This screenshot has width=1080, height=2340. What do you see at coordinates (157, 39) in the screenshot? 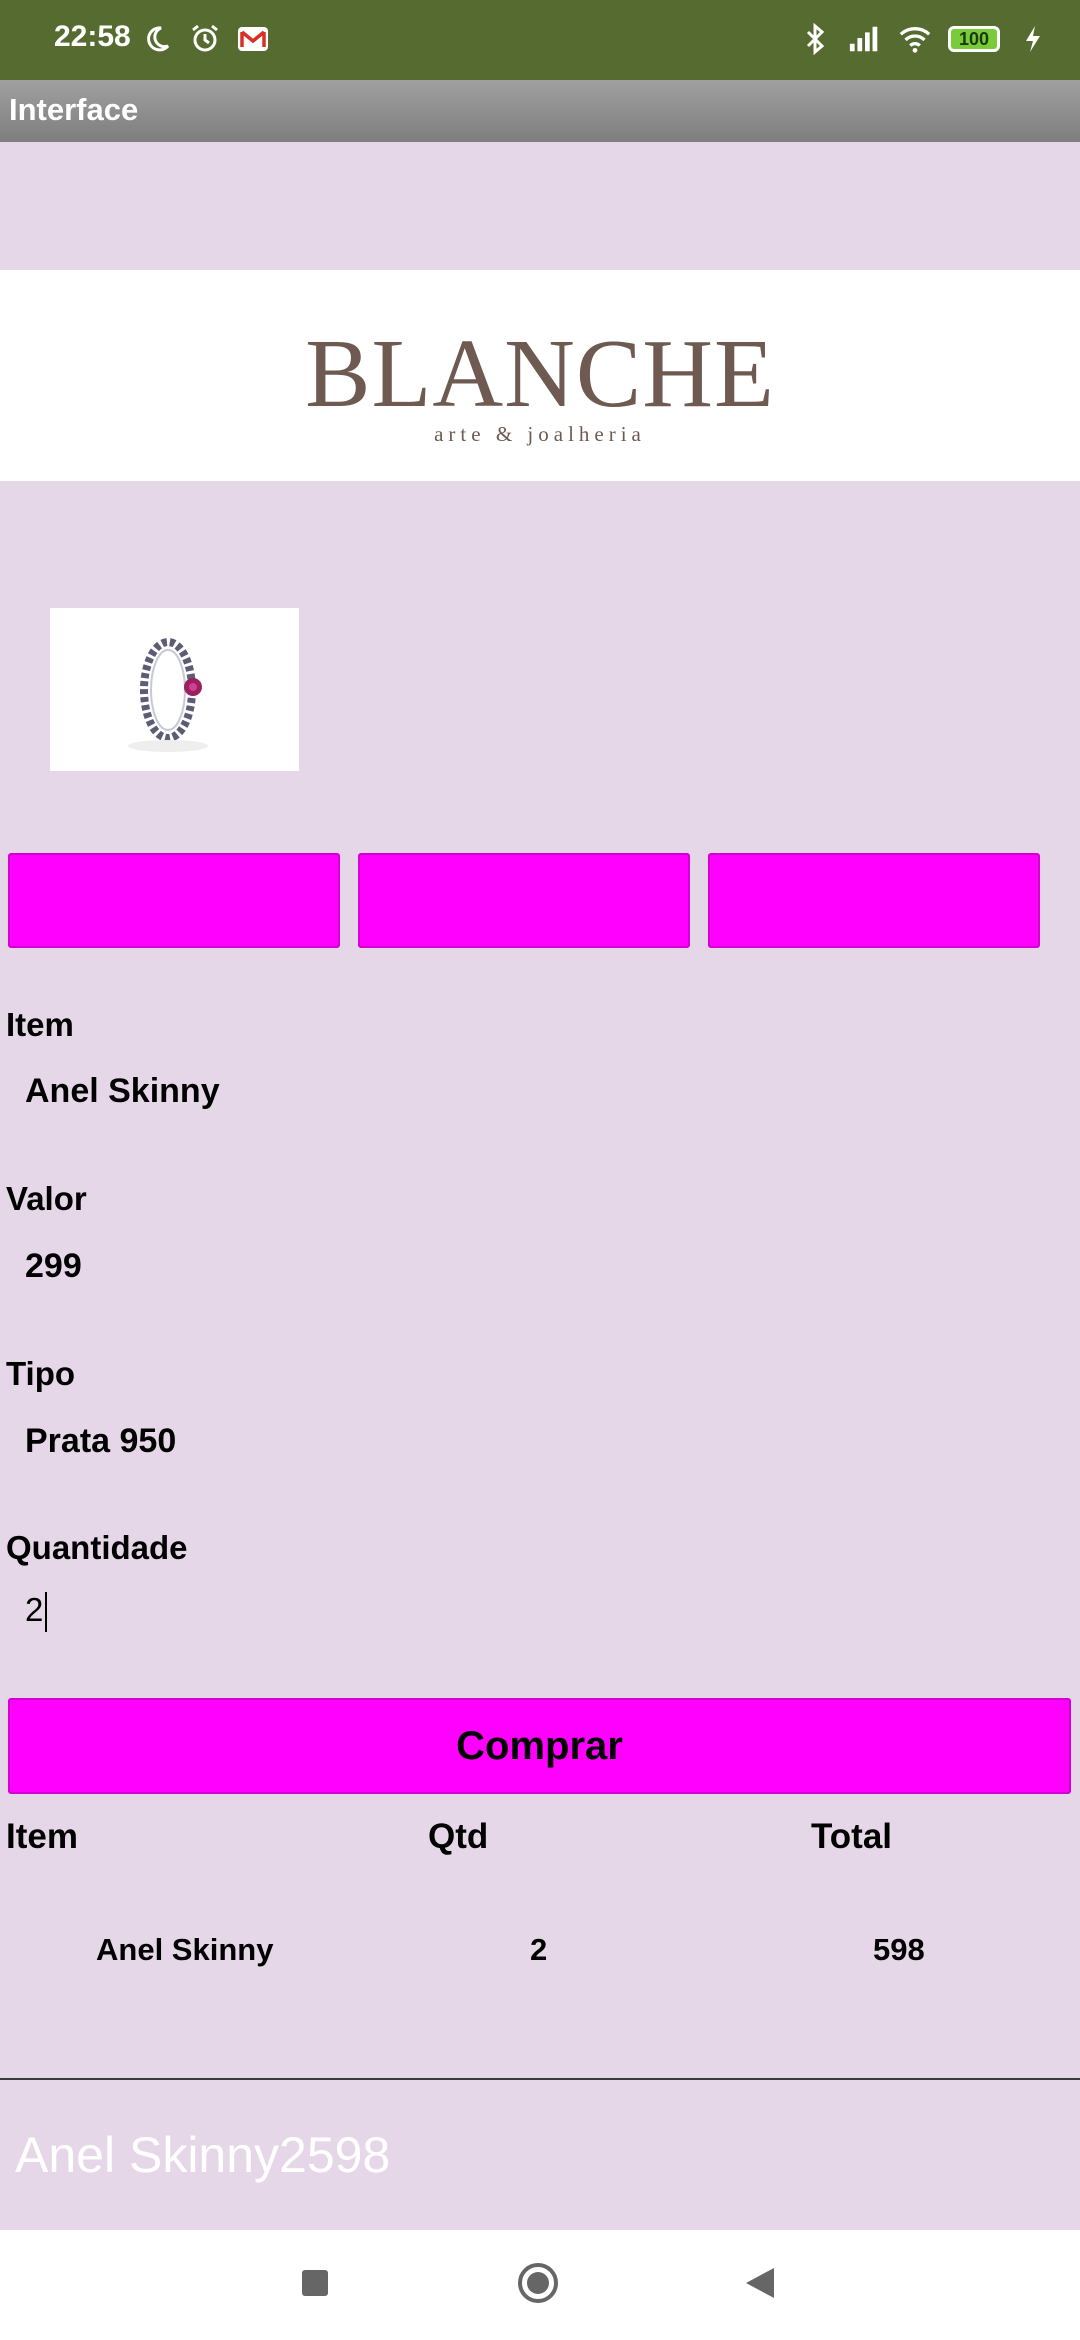
I see `moon-icon` at bounding box center [157, 39].